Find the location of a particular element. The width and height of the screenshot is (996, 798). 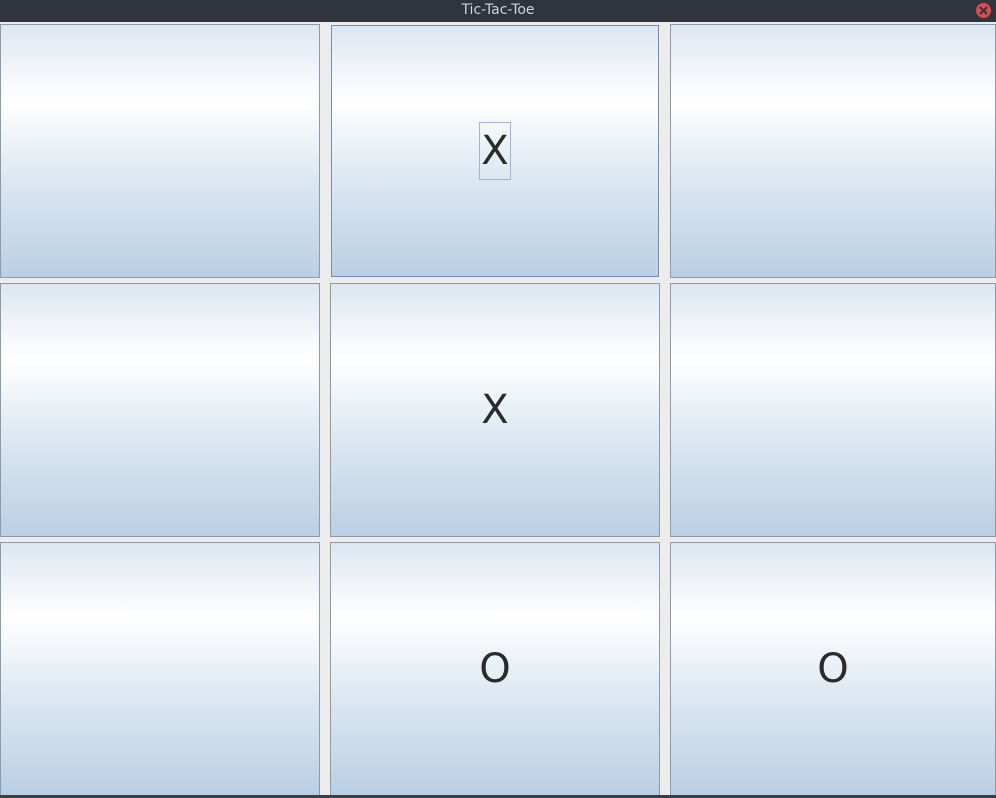

board-cell-r2-c1: O is located at coordinates (495, 669).